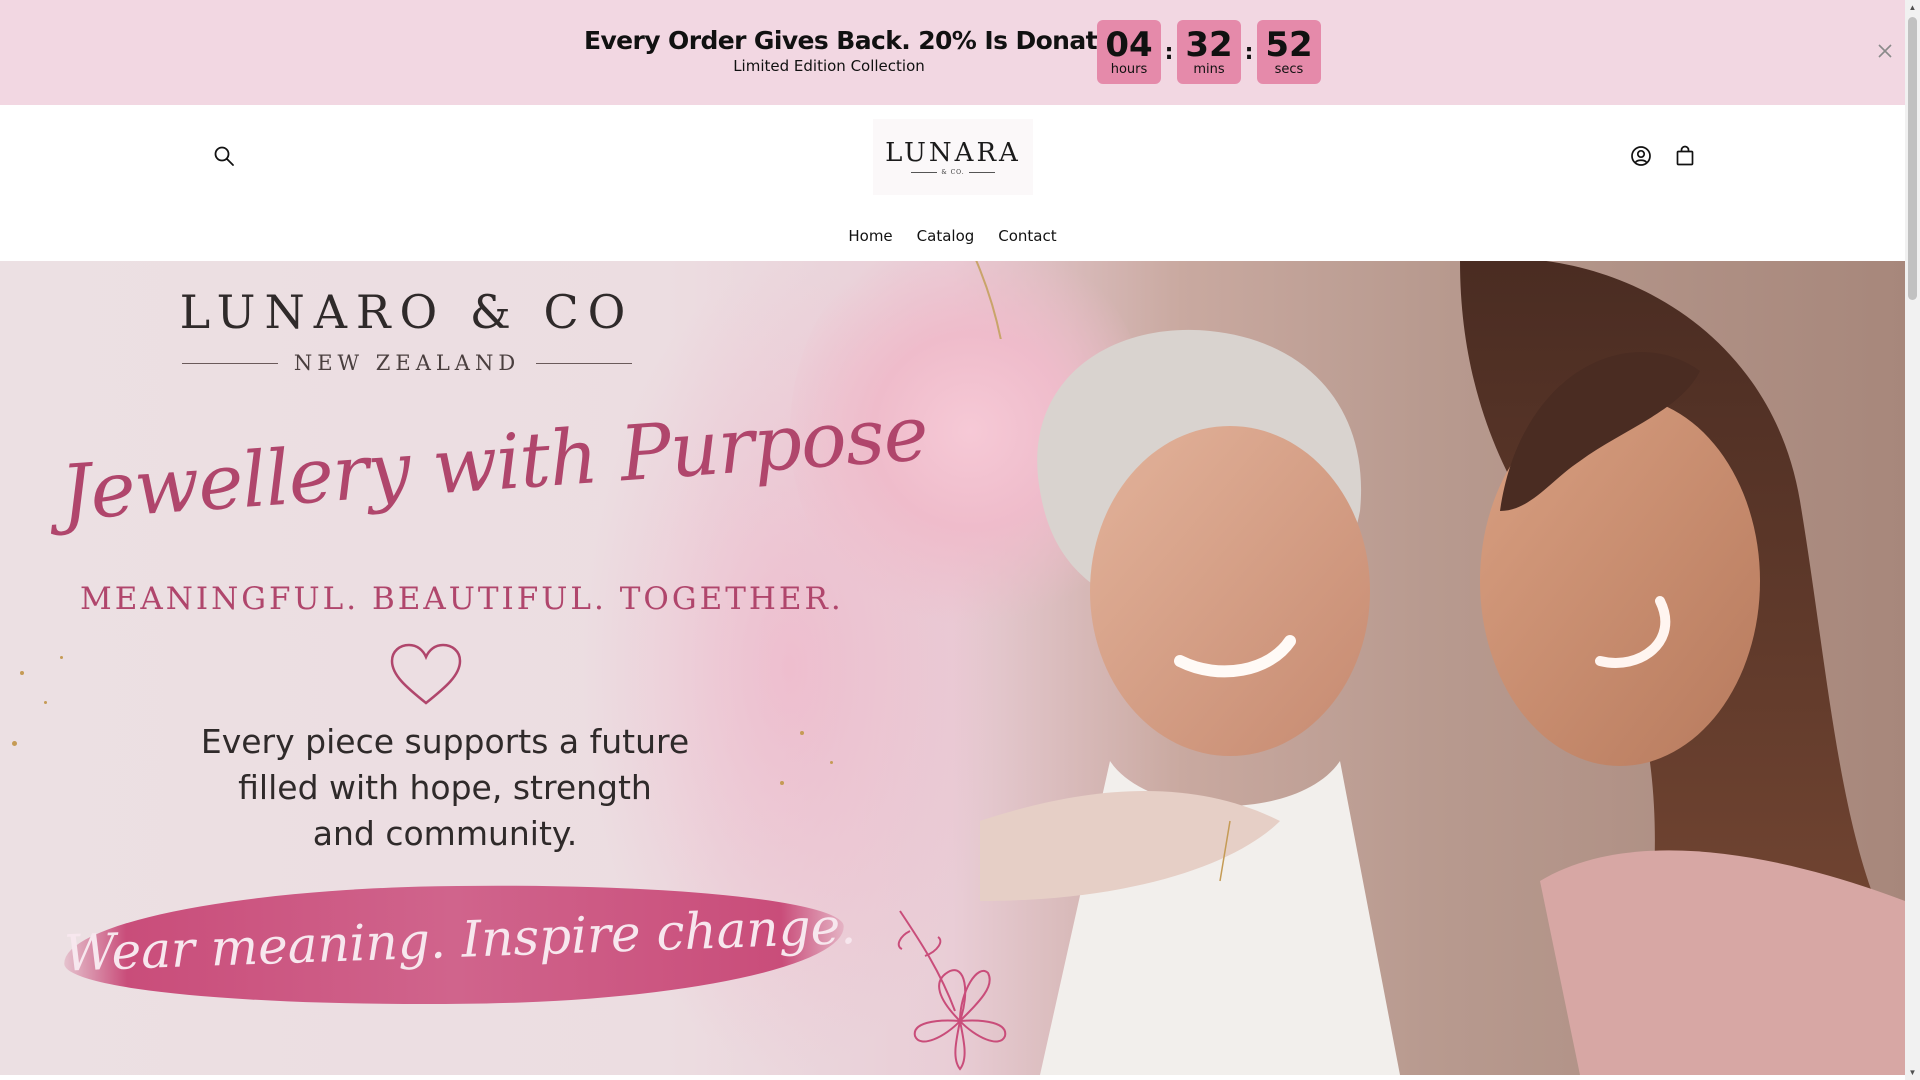 This screenshot has height=1080, width=1920. I want to click on hero-tagline: MEANINGFUL. BEAUTIFUL. TOGETHER., so click(462, 599).